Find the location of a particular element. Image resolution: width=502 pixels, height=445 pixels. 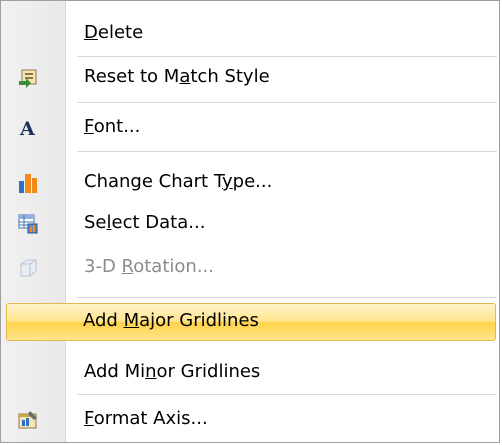

menu-item-add-minor-gridlines: Add Minor Gridlines is located at coordinates (250, 372).